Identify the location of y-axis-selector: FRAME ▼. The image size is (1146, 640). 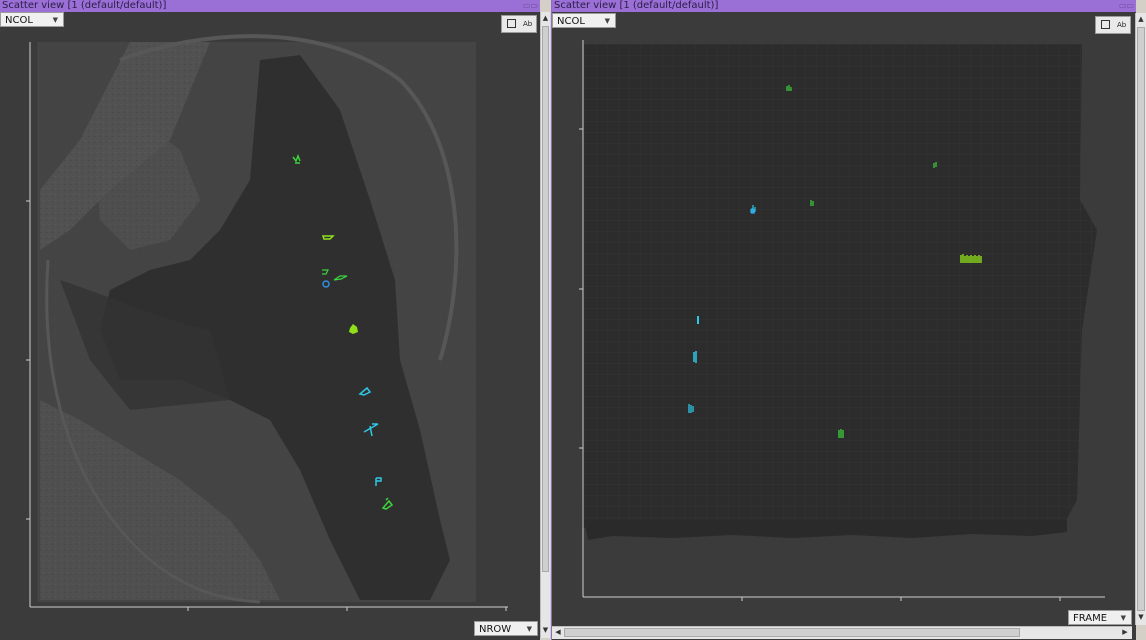
(1100, 617).